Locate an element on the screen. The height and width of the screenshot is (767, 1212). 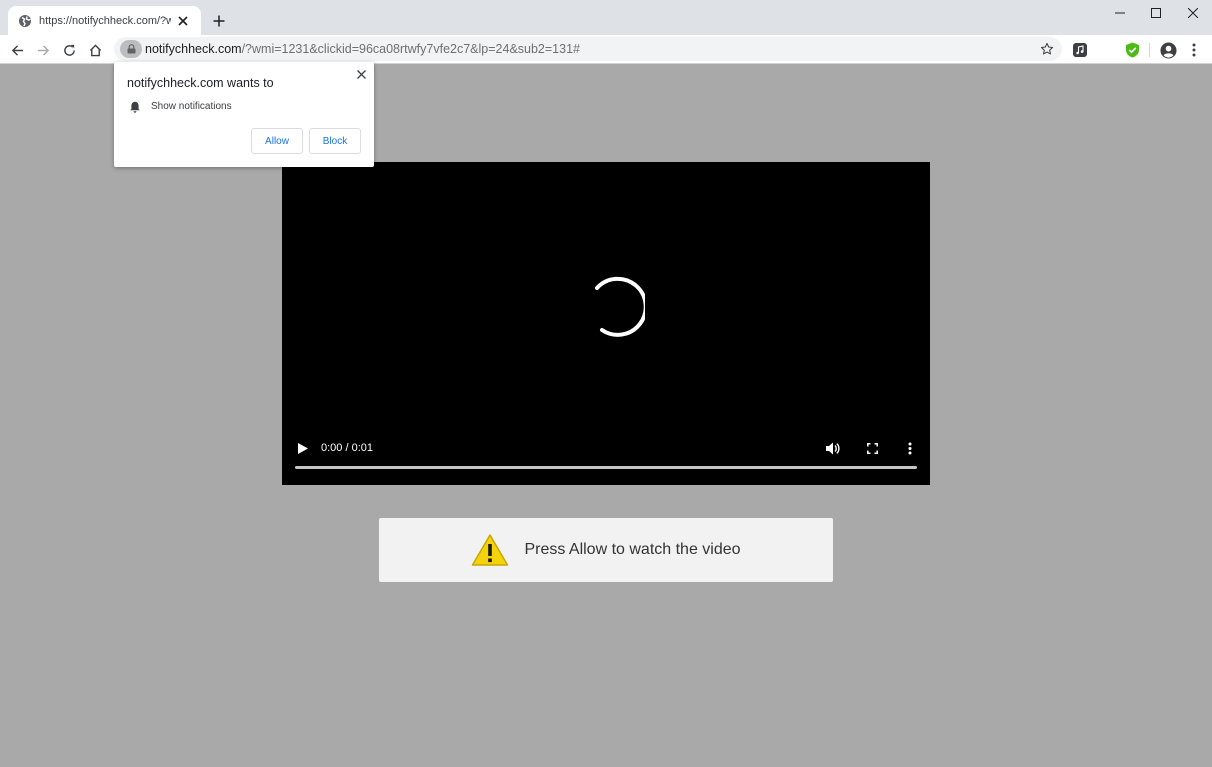
minimize-window-icon is located at coordinates (1120, 13).